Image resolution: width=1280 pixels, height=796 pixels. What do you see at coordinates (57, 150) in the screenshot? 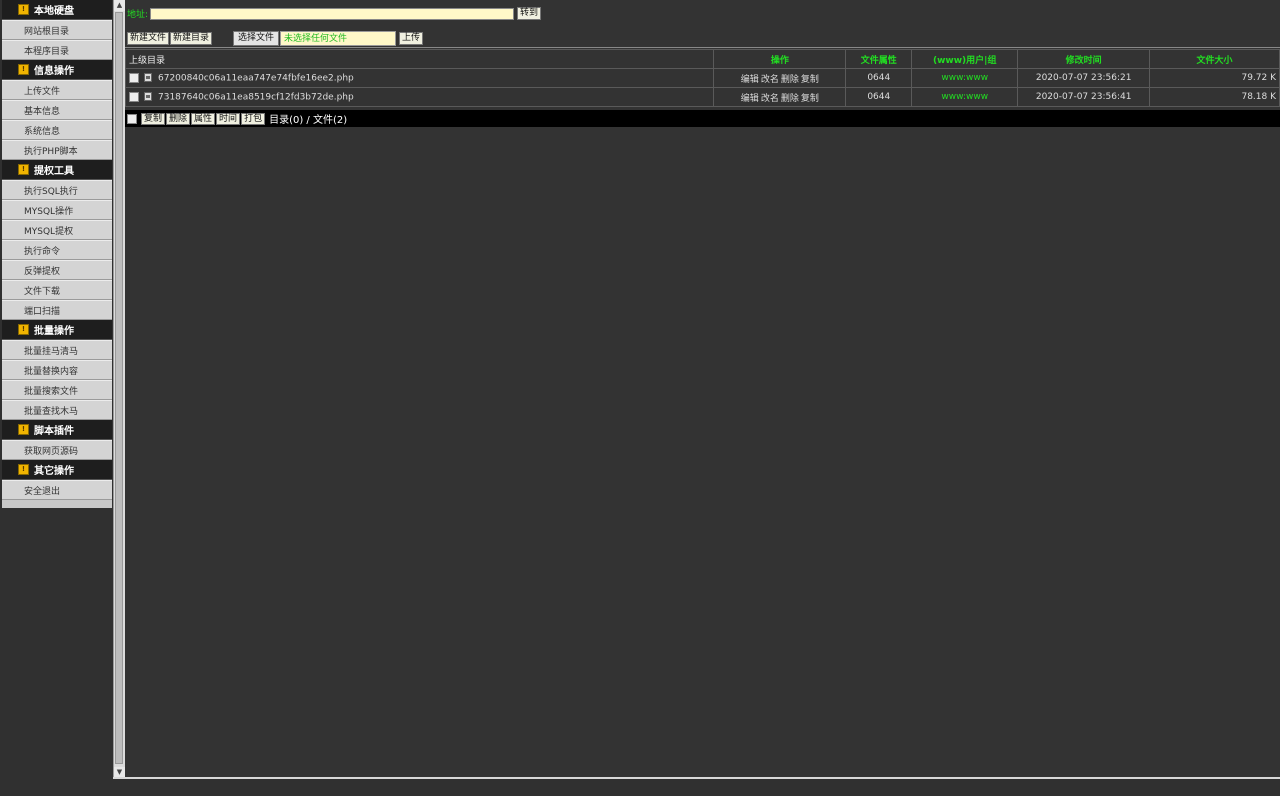
I see `sidebar-item: 执行PHP脚本` at bounding box center [57, 150].